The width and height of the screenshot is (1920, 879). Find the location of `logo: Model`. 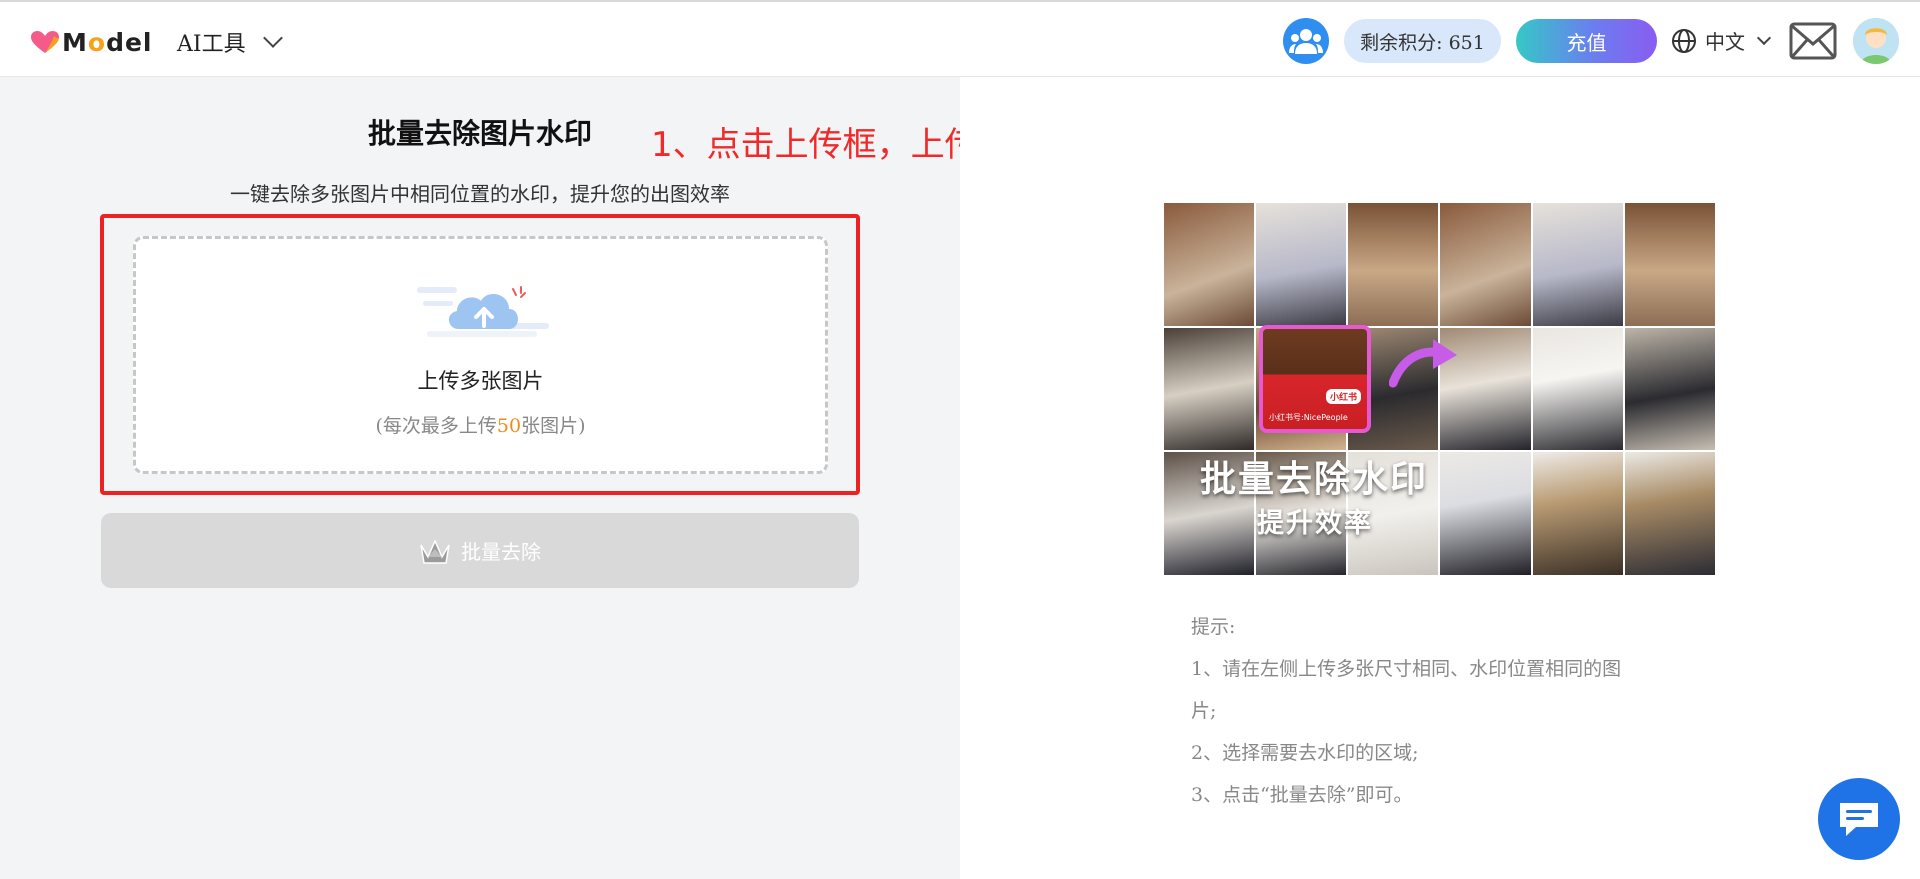

logo: Model is located at coordinates (91, 42).